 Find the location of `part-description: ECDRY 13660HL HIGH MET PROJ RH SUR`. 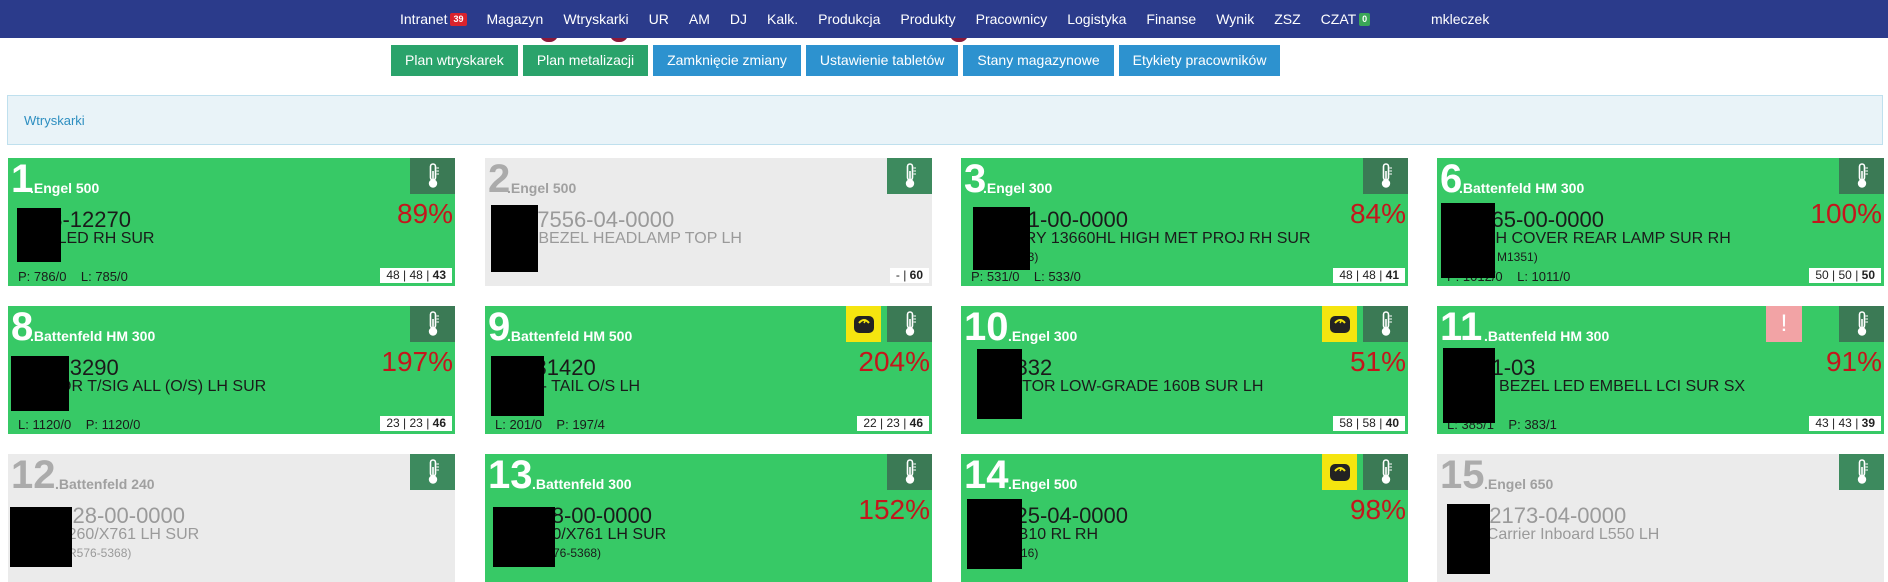

part-description: ECDRY 13660HL HIGH MET PROJ RH SUR is located at coordinates (1151, 238).